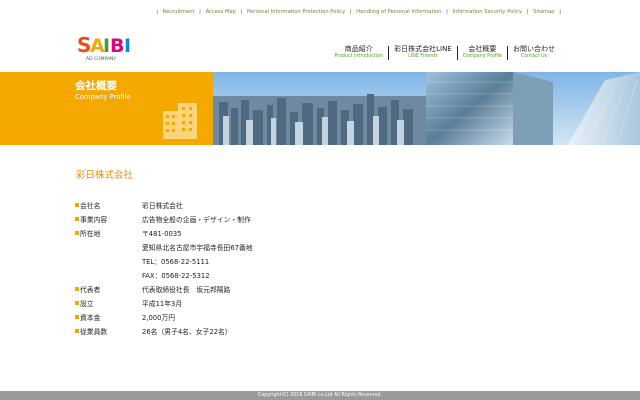 The width and height of the screenshot is (640, 400). Describe the element at coordinates (162, 234) in the screenshot. I see `info-value: 〒481-0035` at that location.